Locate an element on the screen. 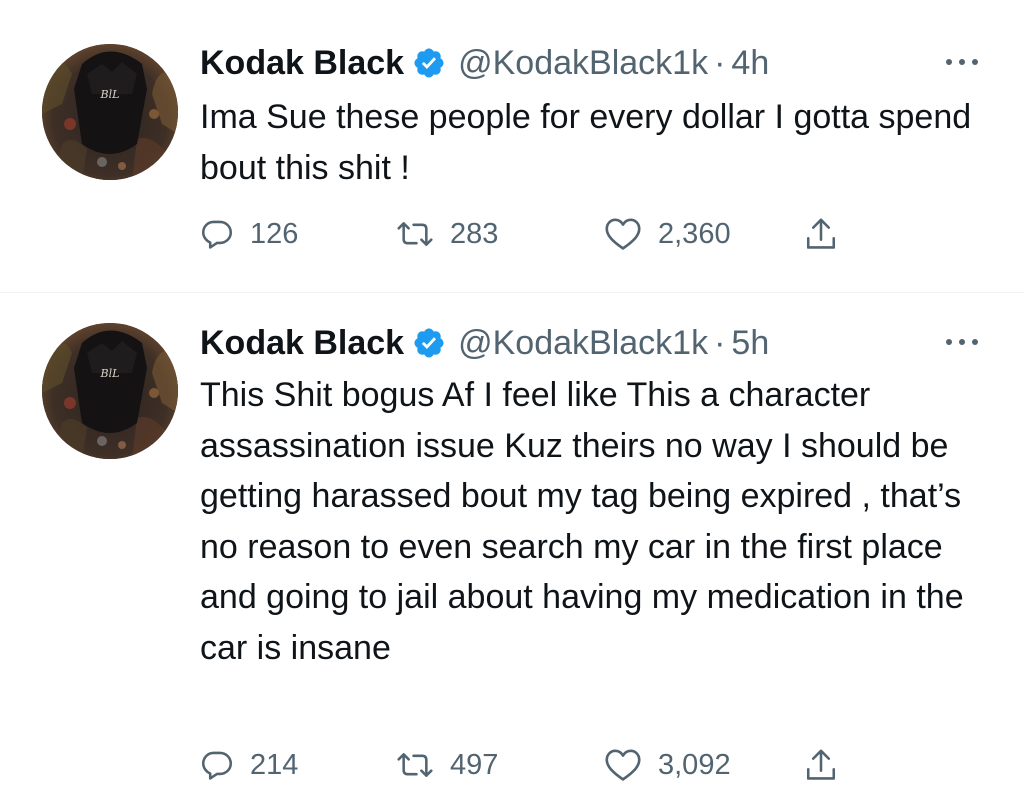 This screenshot has width=1024, height=794. reply-button: 214 is located at coordinates (249, 765).